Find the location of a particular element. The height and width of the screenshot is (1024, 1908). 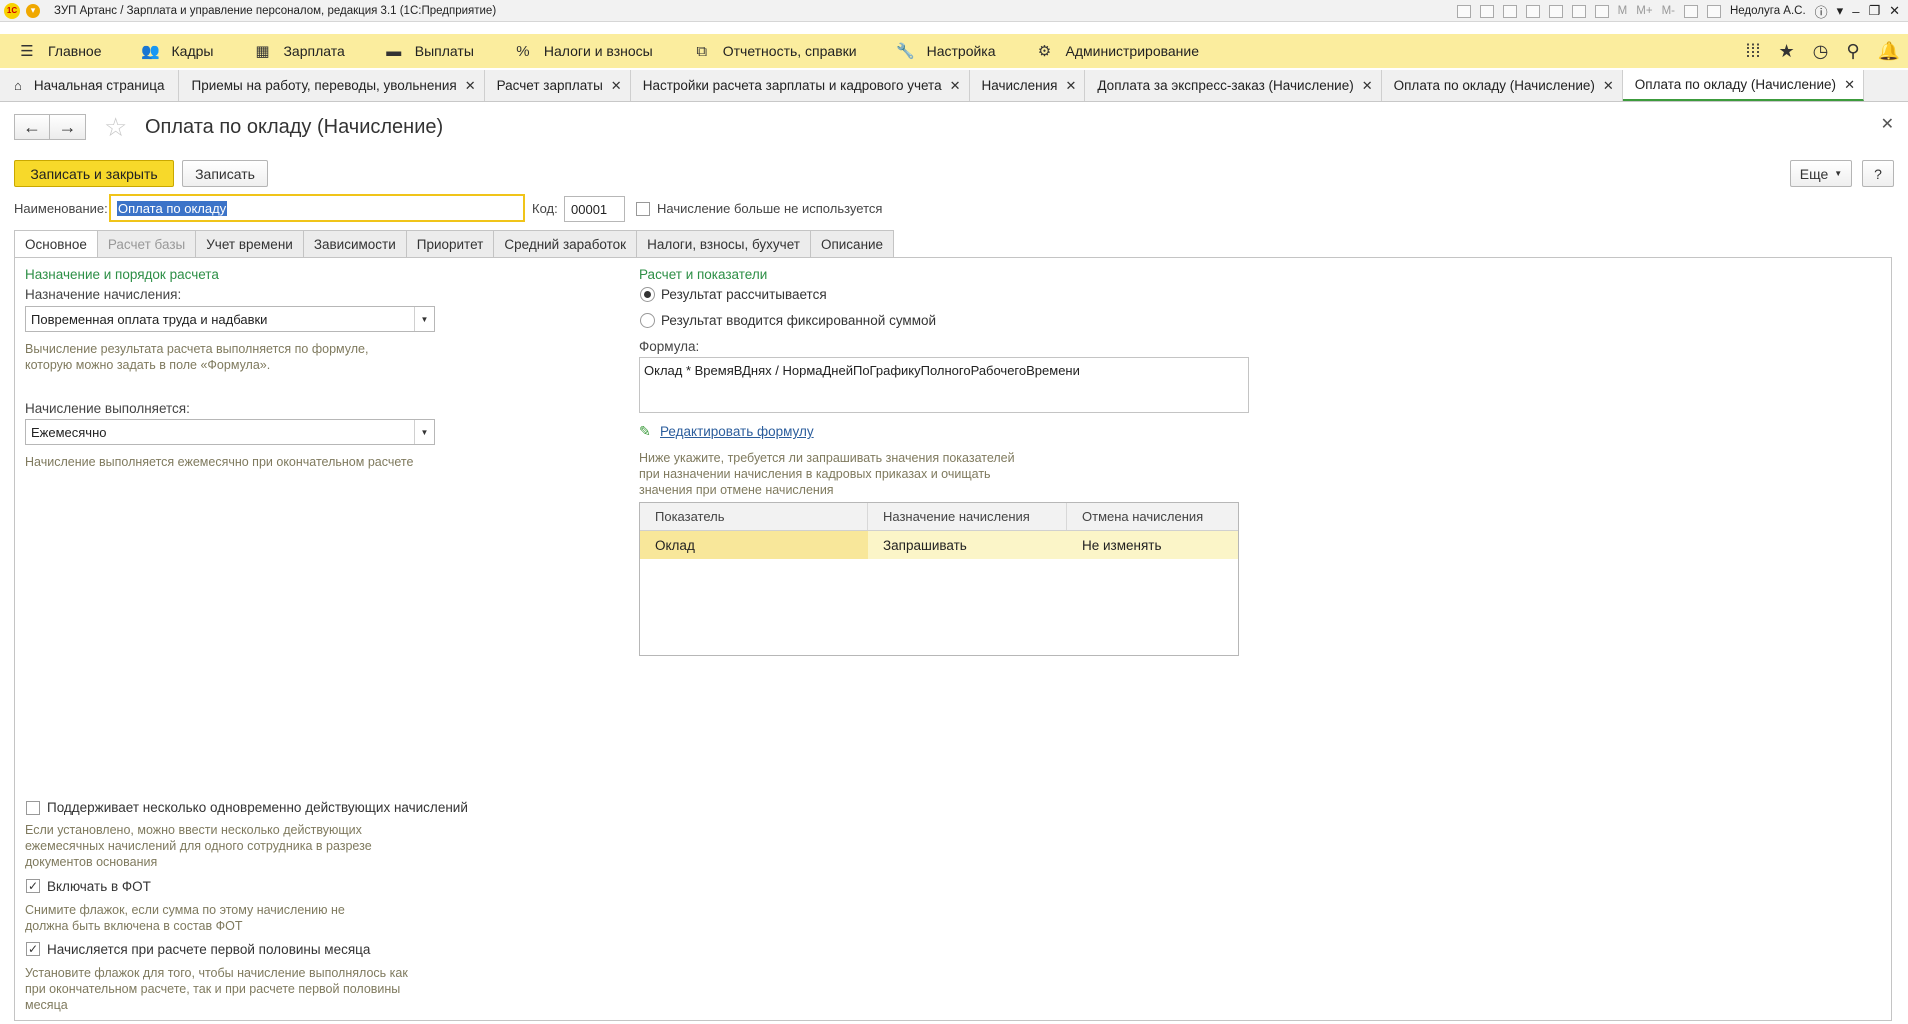

memory-minus-button: M- is located at coordinates (1668, 11).